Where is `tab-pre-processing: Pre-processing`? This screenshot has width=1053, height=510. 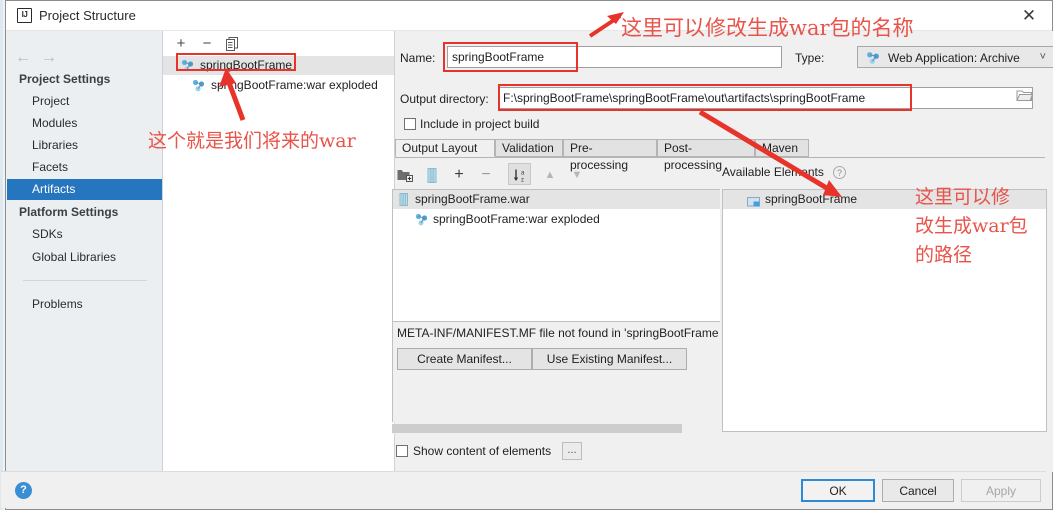 tab-pre-processing: Pre-processing is located at coordinates (610, 155).